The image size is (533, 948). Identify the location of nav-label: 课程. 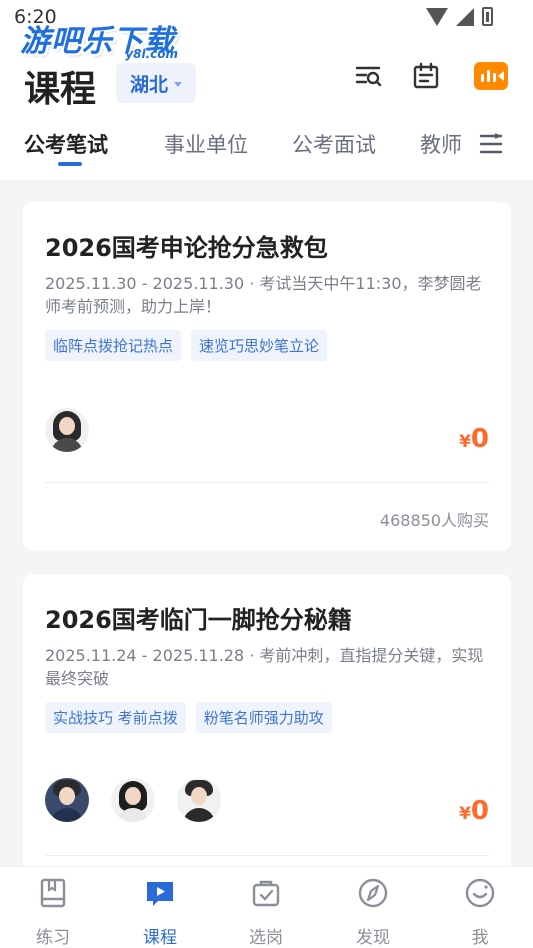
(160, 938).